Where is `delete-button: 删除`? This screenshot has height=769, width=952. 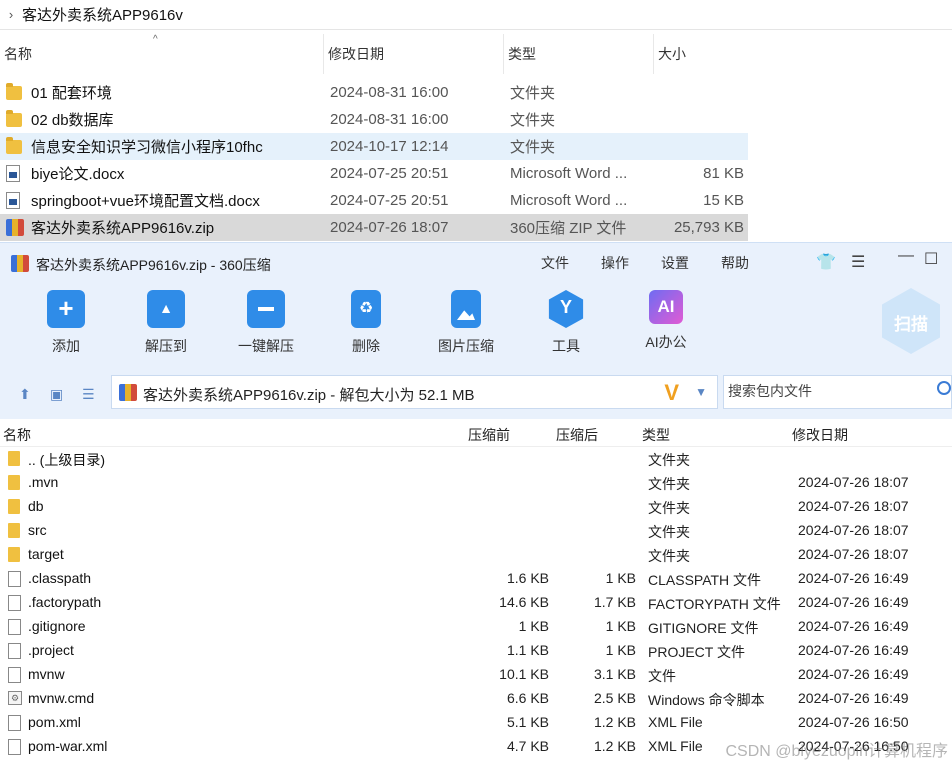 delete-button: 删除 is located at coordinates (366, 323).